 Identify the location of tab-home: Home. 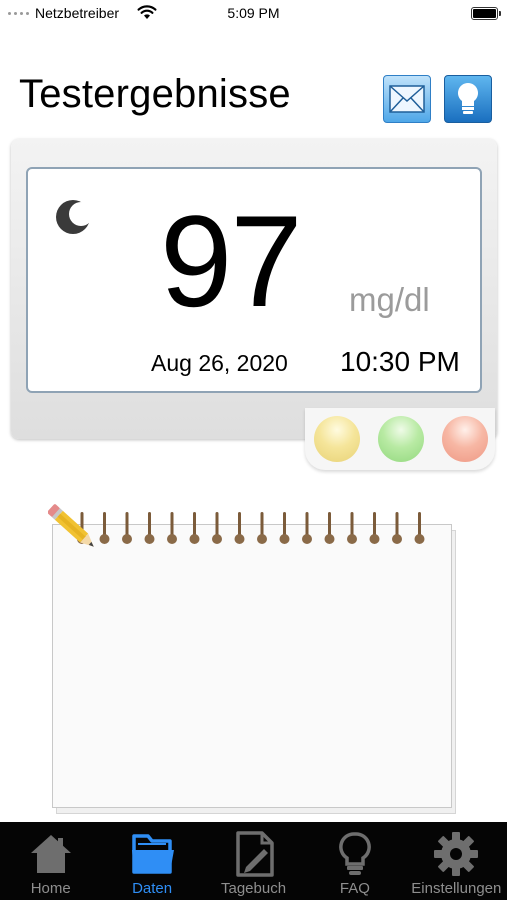
(50, 861).